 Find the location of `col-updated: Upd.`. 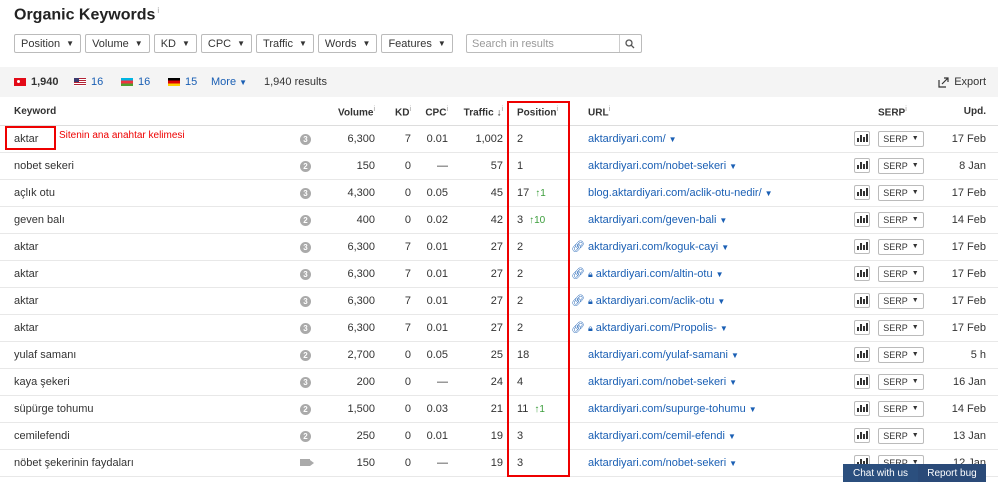

col-updated: Upd. is located at coordinates (967, 112).